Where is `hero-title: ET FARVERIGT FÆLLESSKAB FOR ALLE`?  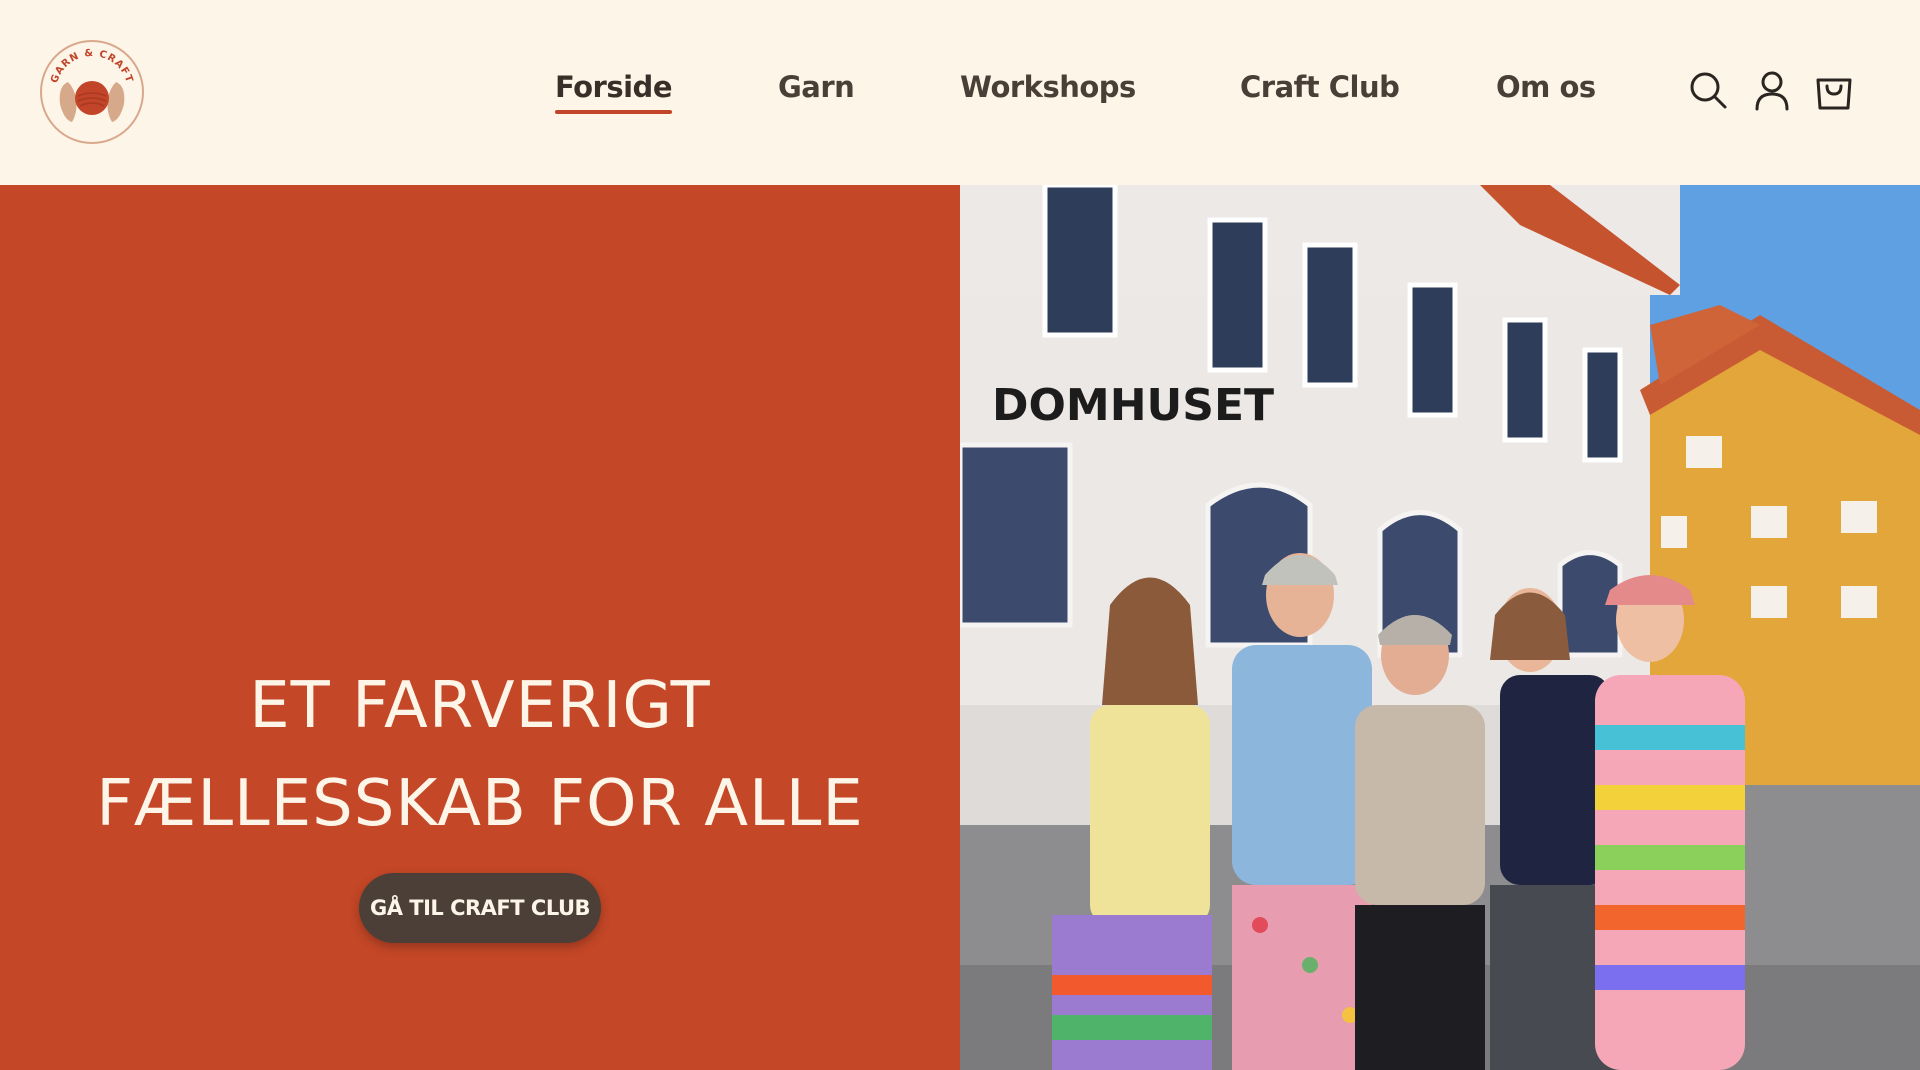 hero-title: ET FARVERIGT FÆLLESSKAB FOR ALLE is located at coordinates (480, 755).